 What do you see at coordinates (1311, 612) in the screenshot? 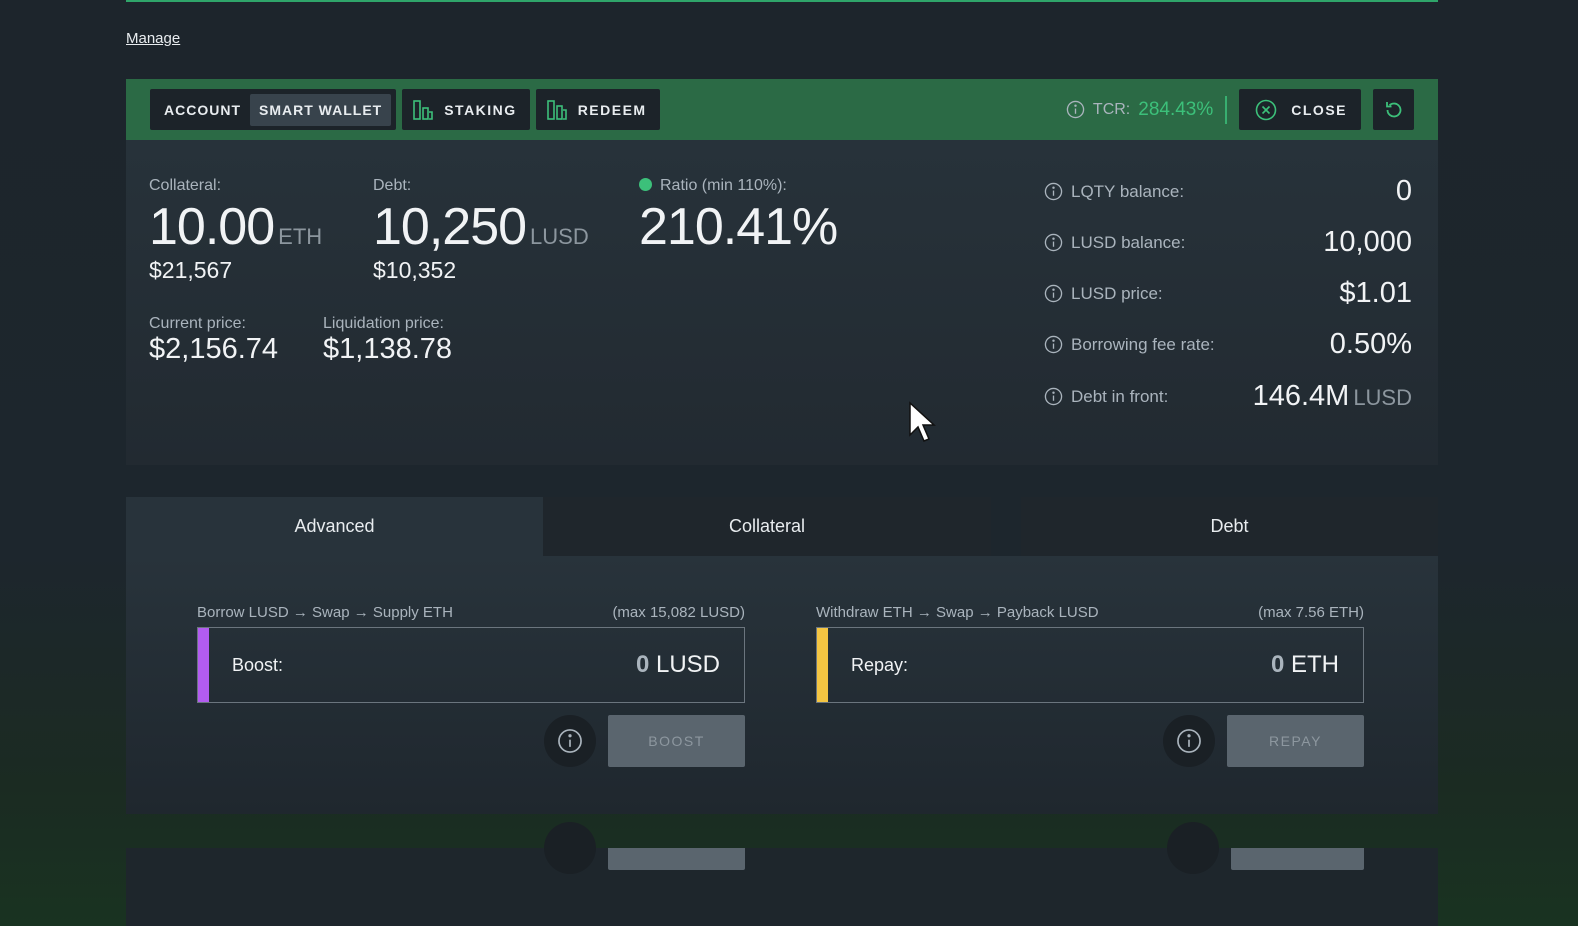
I see `repay-max: (max 7.56 ETH)` at bounding box center [1311, 612].